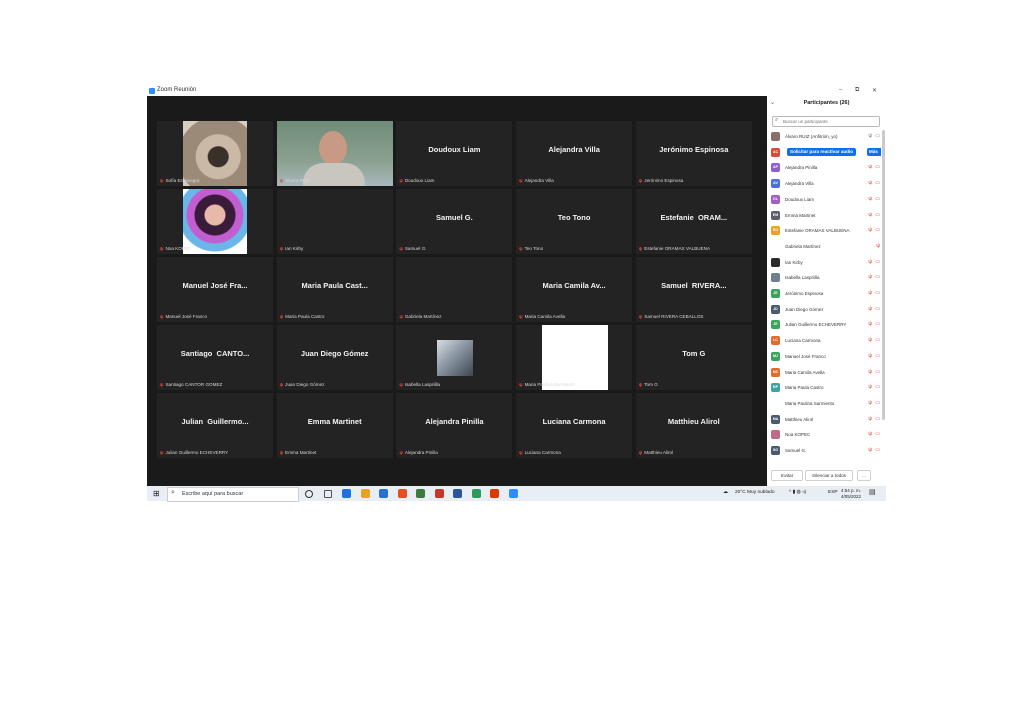 The height and width of the screenshot is (724, 1024). Describe the element at coordinates (824, 169) in the screenshot. I see `participant-row: AP Alejandra Pinilla ψ ▭` at that location.